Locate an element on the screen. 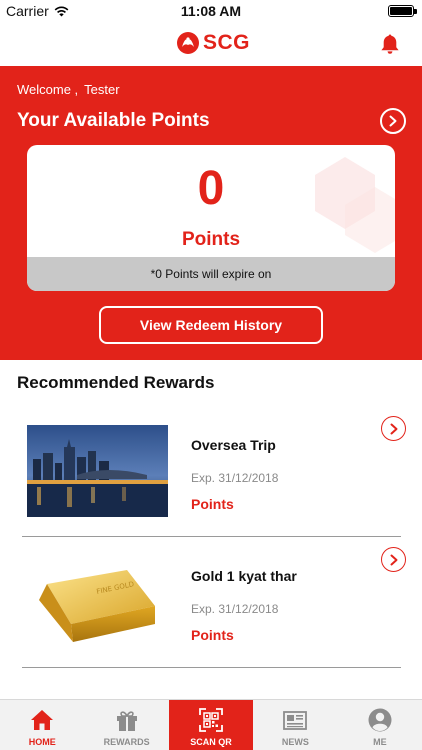 Image resolution: width=422 pixels, height=750 pixels. reward-image-city-skyline is located at coordinates (97, 471).